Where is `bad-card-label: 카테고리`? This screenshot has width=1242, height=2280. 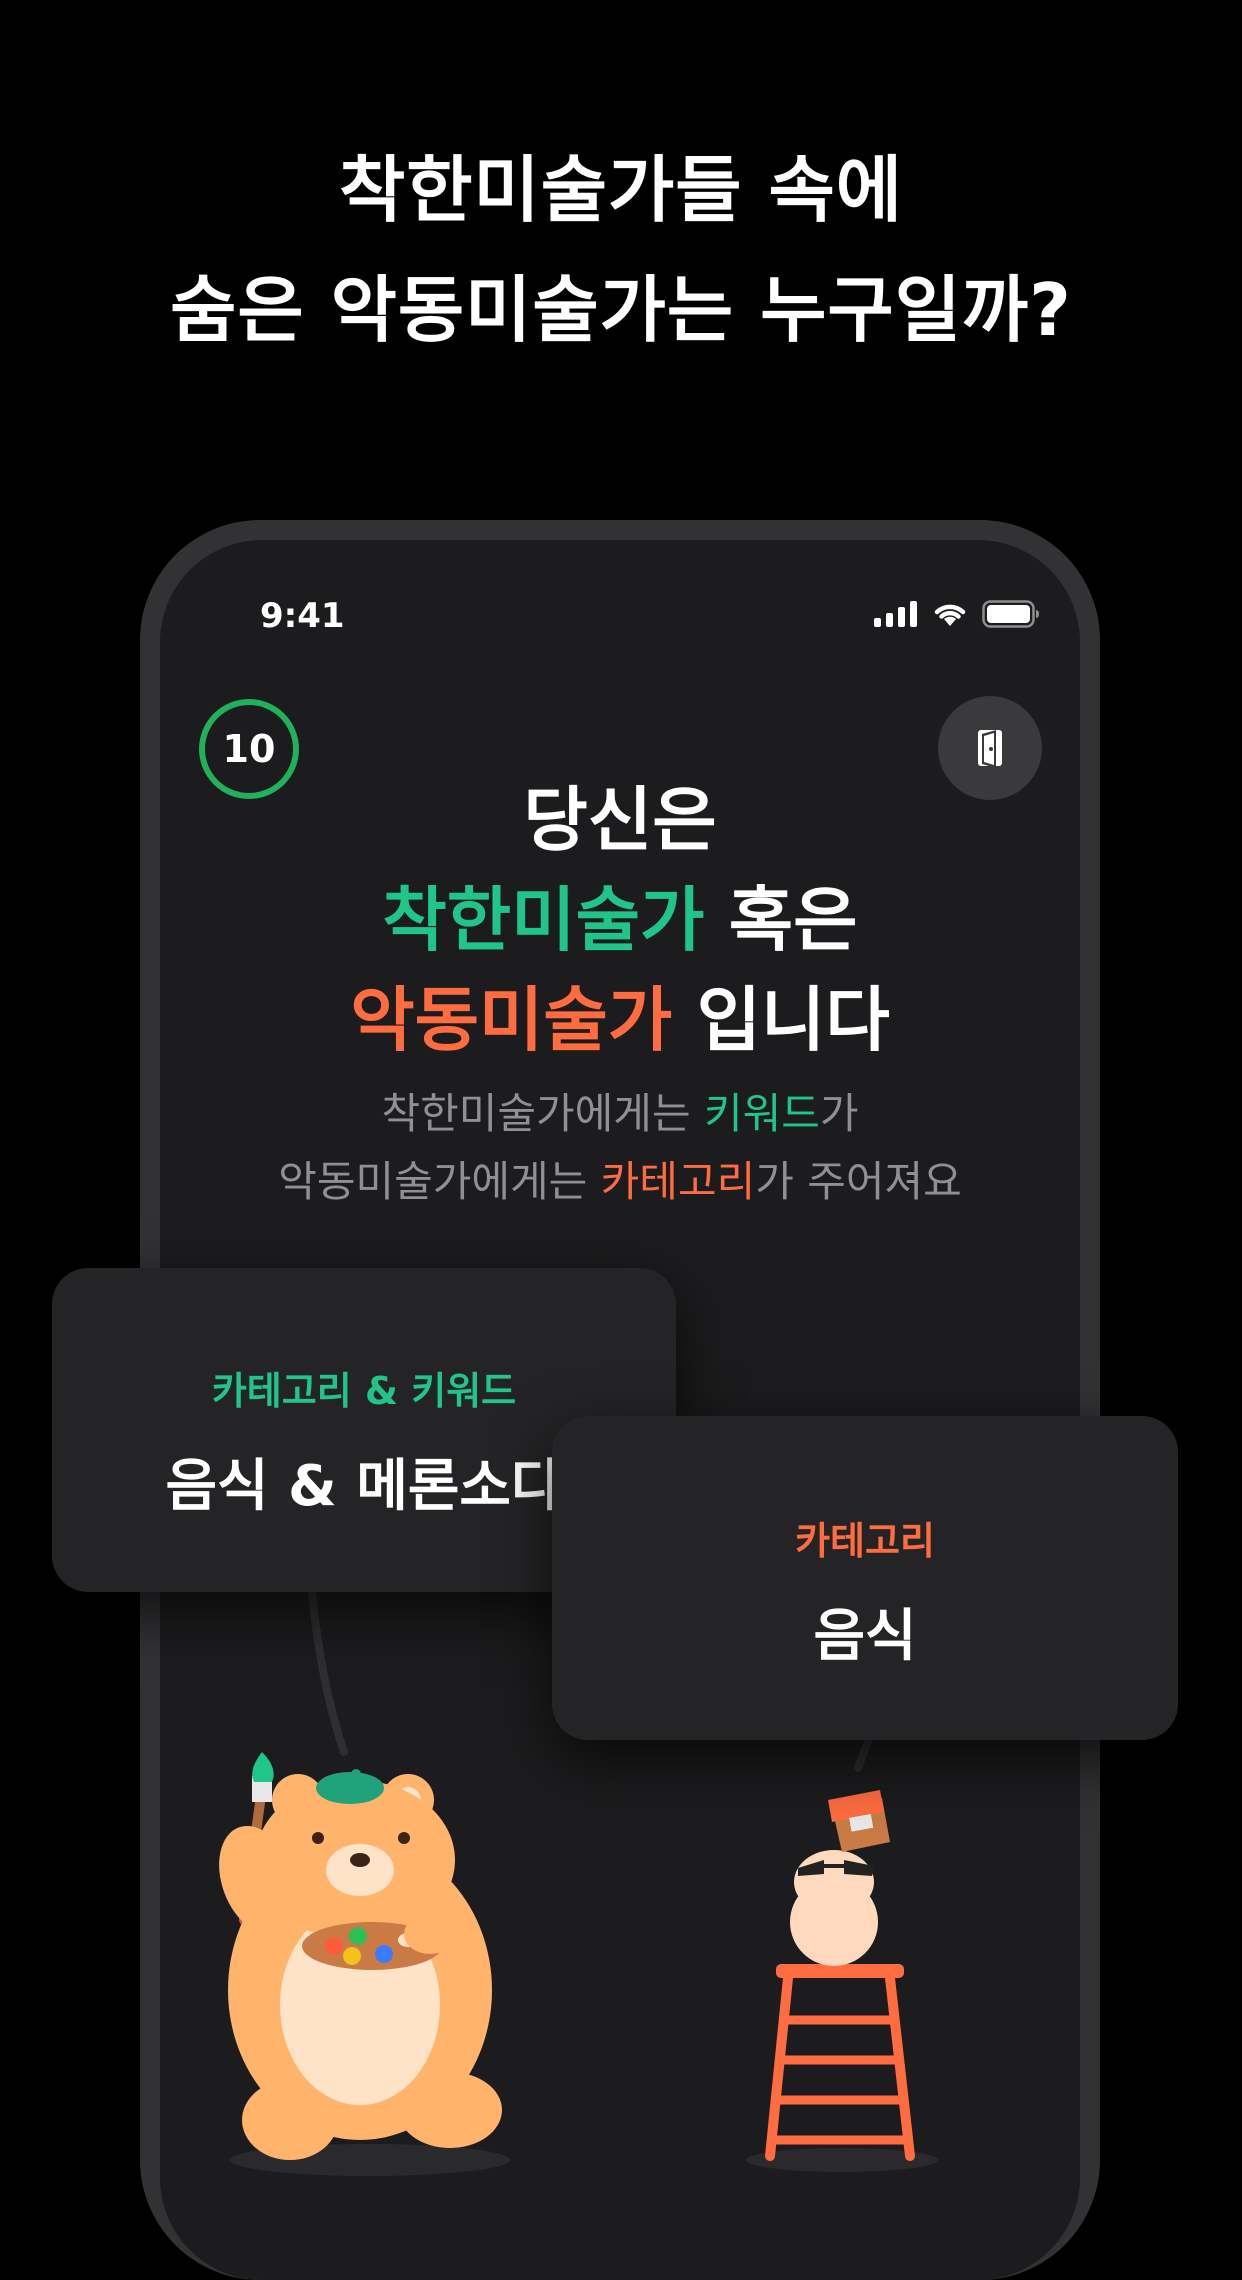
bad-card-label: 카테고리 is located at coordinates (865, 1541).